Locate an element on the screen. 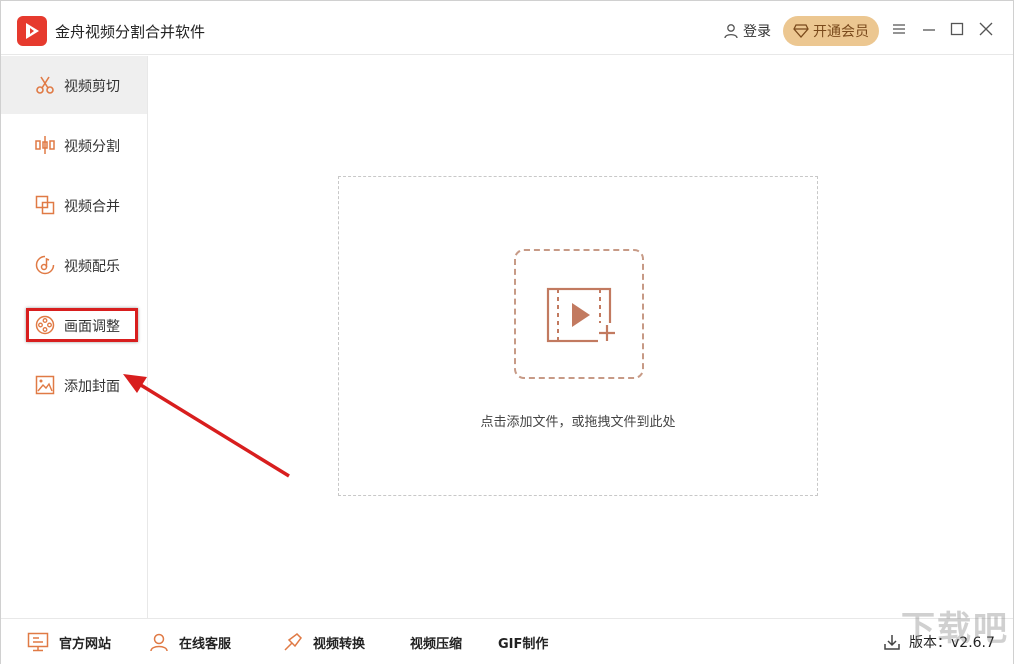 The height and width of the screenshot is (664, 1014). add-video-icon is located at coordinates (581, 316).